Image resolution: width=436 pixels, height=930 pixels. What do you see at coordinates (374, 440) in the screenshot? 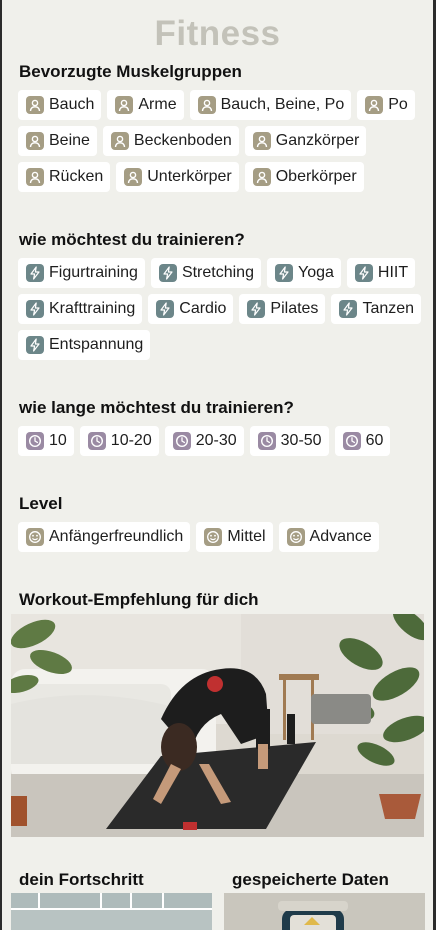
I see `chip-label: 60` at bounding box center [374, 440].